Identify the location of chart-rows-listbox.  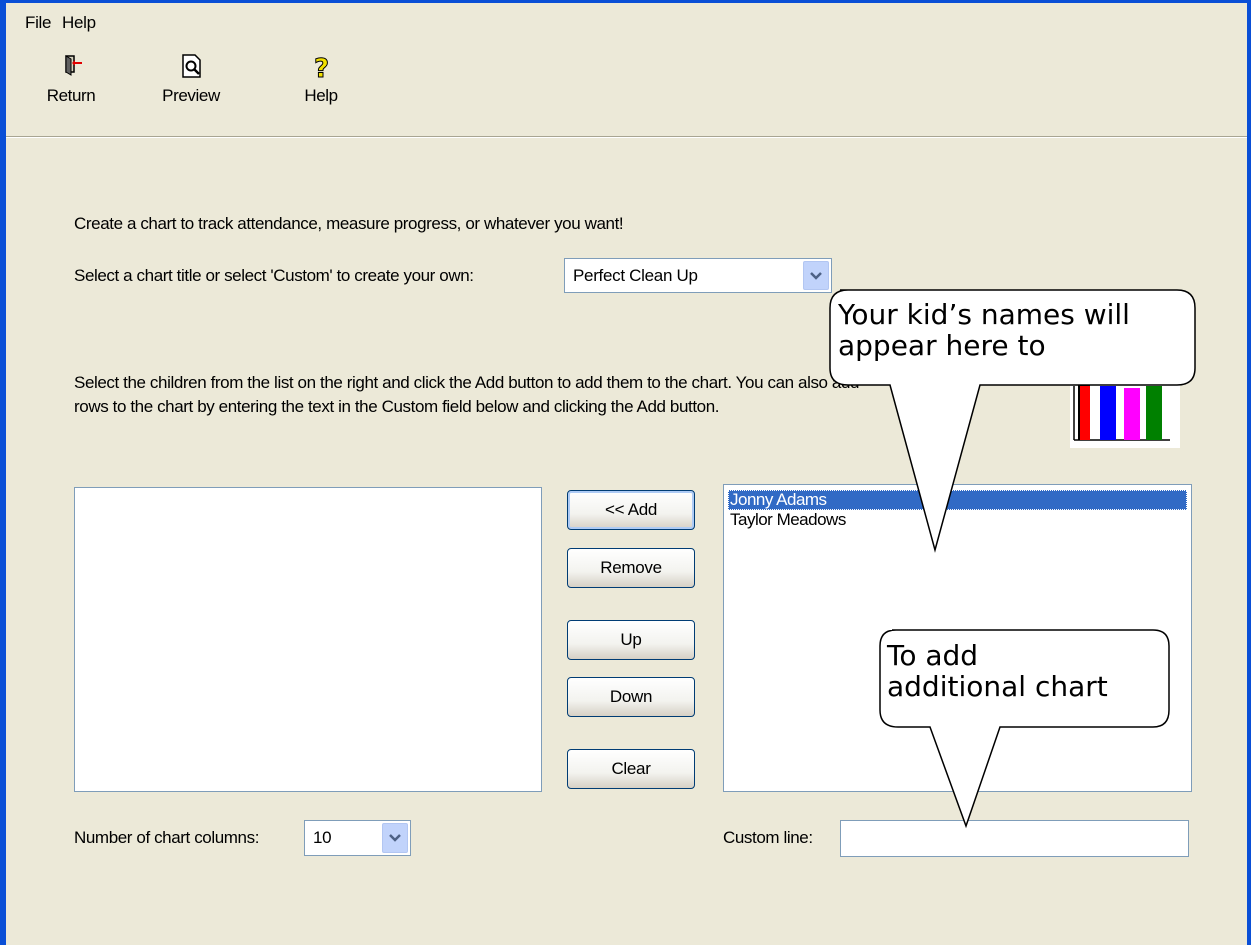
(308, 639).